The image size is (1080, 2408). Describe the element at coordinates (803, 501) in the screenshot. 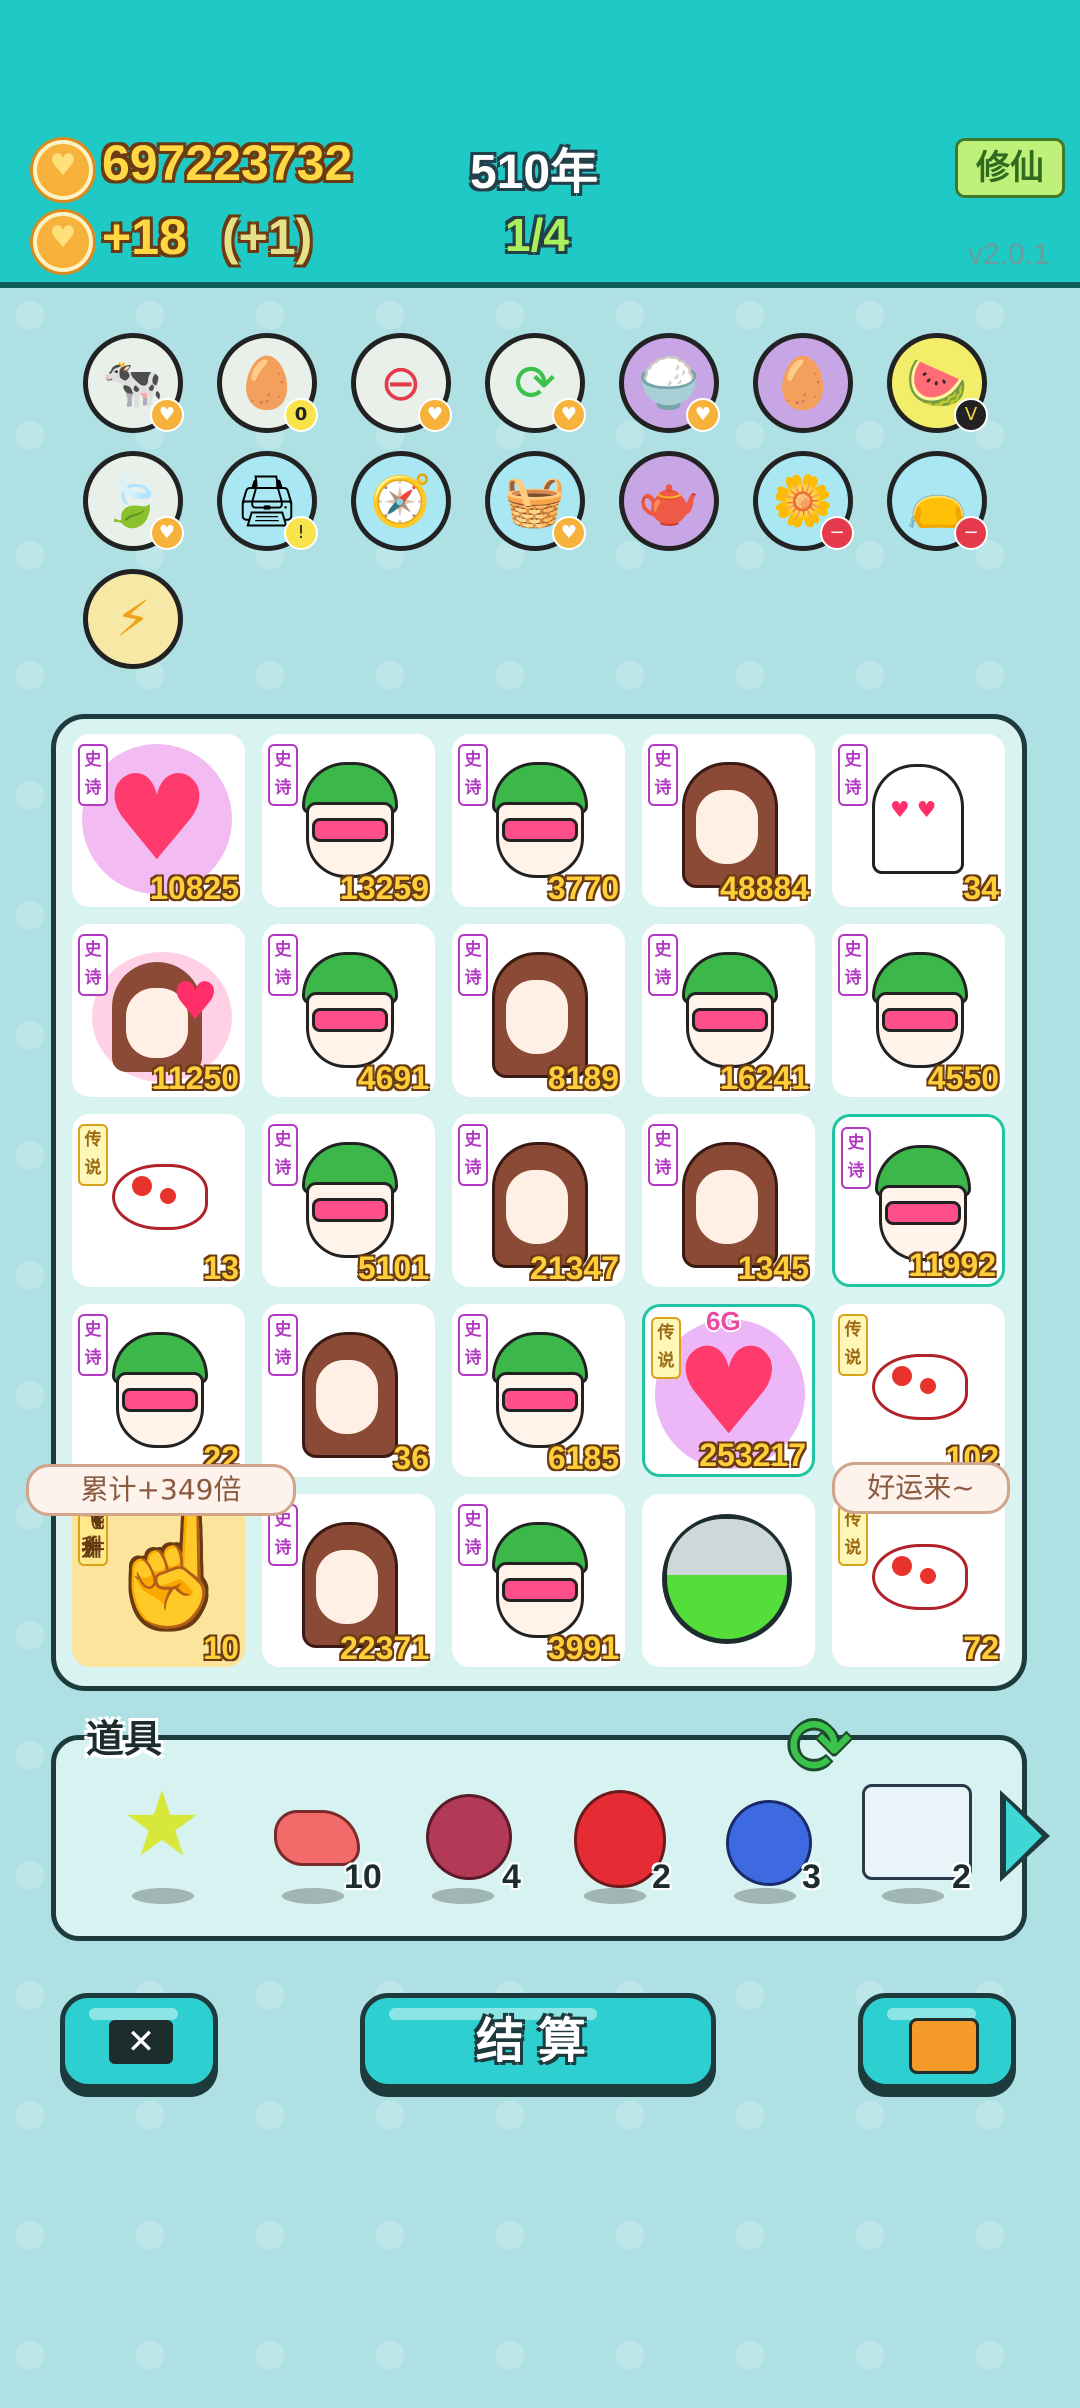

I see `flower-pot-icon: 🌼 −` at that location.